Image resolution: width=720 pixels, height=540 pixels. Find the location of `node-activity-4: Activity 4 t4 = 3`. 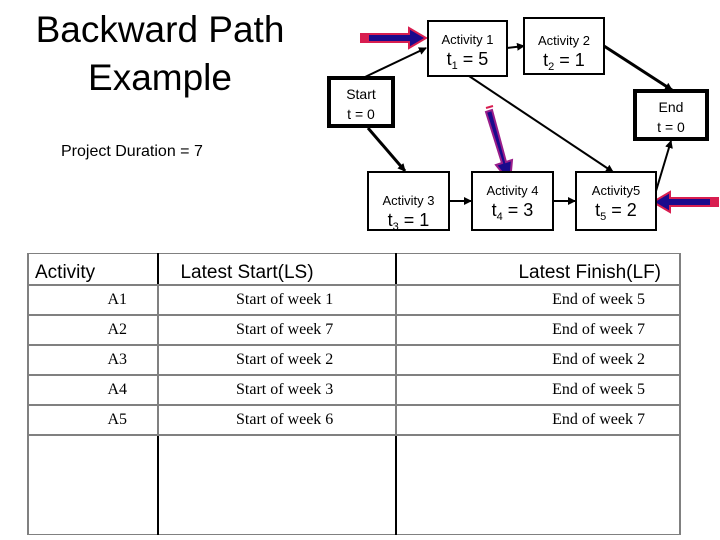

node-activity-4: Activity 4 t4 = 3 is located at coordinates (512, 201).